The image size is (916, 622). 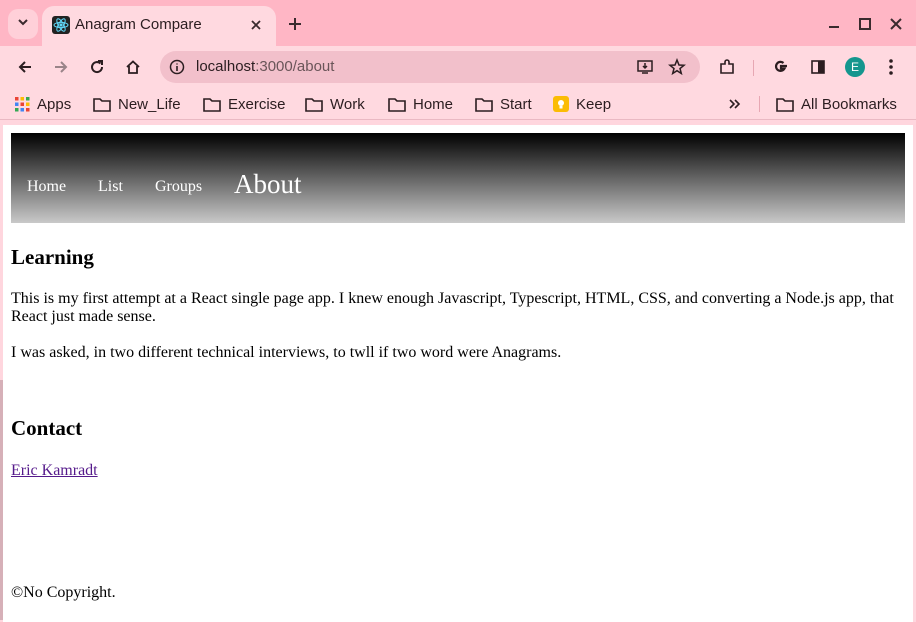 I want to click on more-menu-icon, so click(x=891, y=67).